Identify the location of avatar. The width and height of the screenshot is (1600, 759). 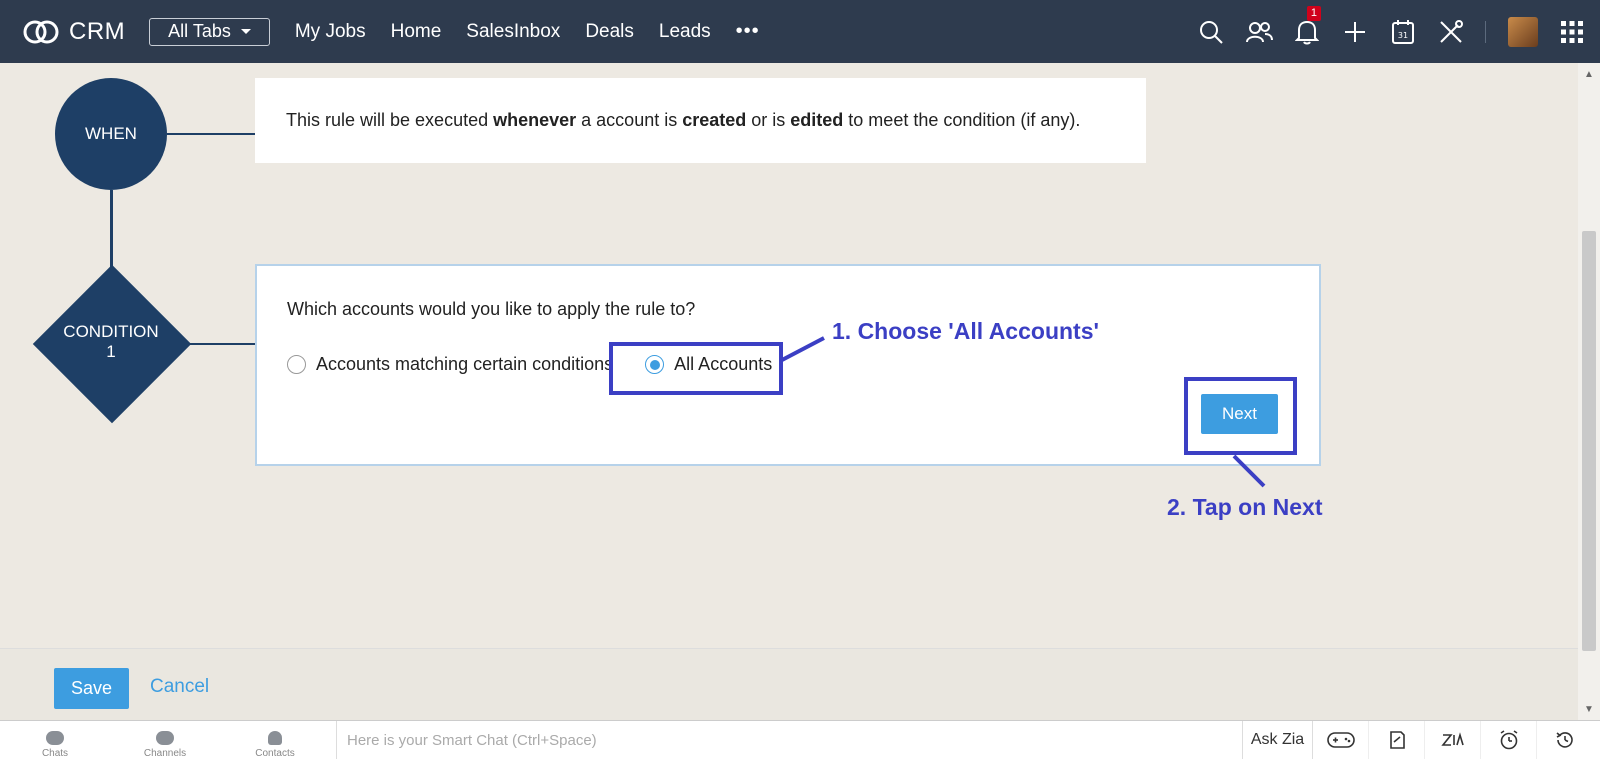
(1523, 31).